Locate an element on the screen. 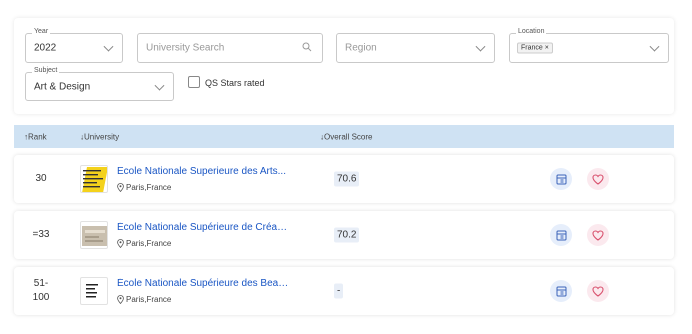  location-label: Location is located at coordinates (531, 31).